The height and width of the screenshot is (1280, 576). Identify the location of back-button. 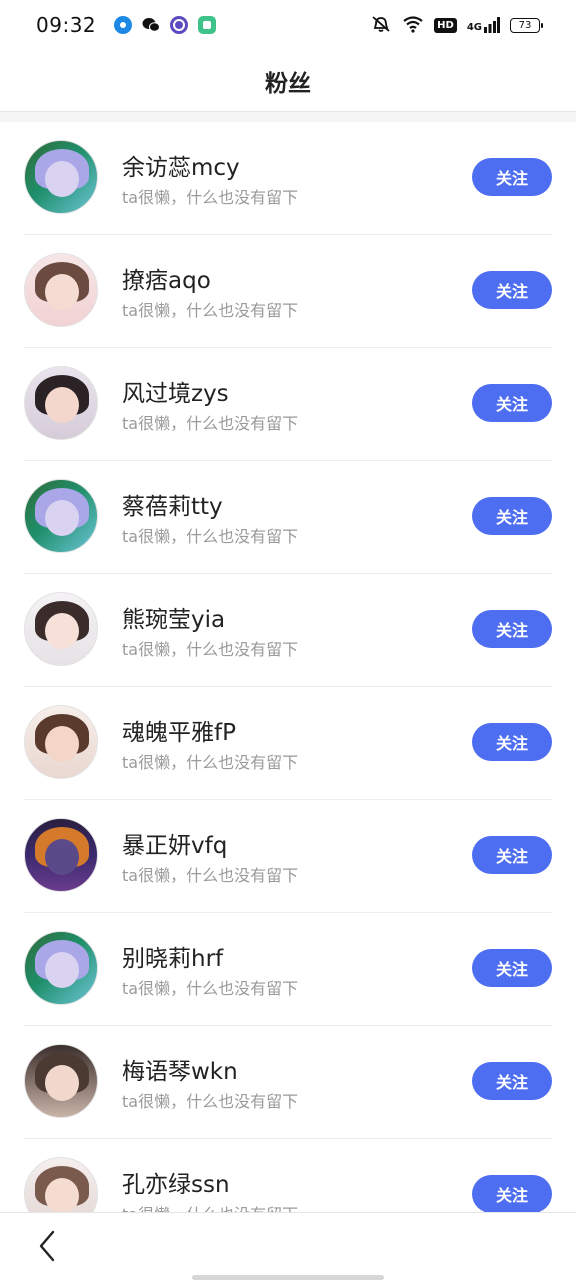
(47, 1246).